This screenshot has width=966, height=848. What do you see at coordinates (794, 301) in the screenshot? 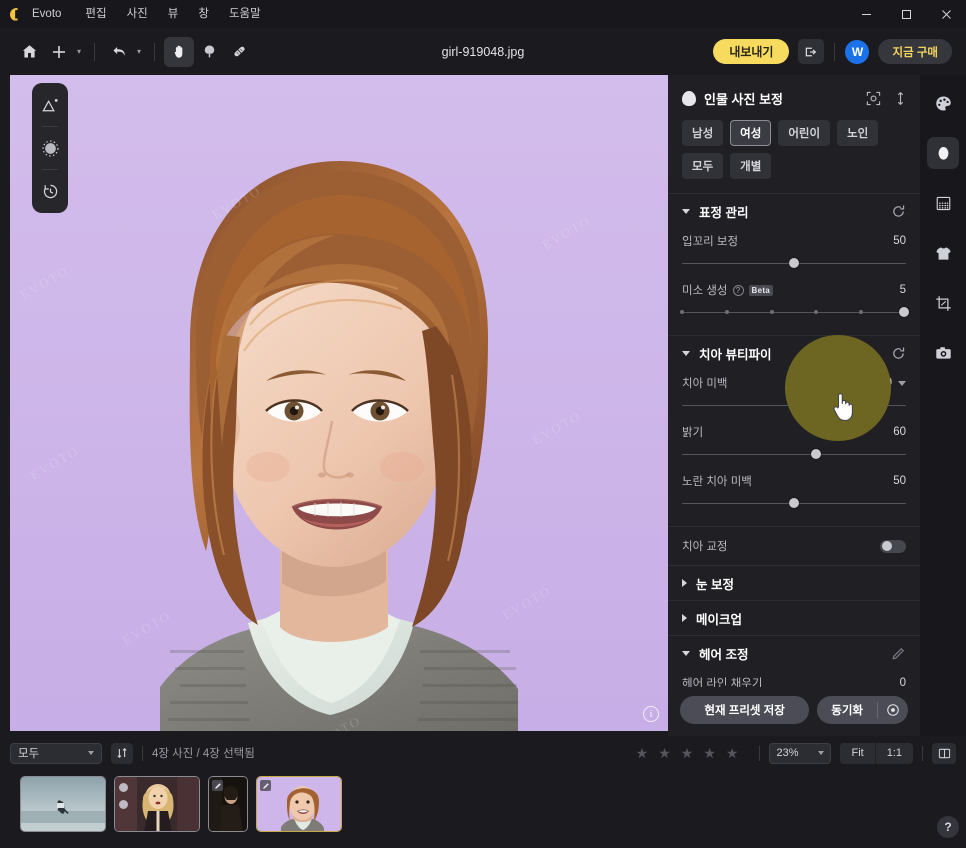
I see `slider-smile-generation: 미소 생성 ? Beta 5` at bounding box center [794, 301].